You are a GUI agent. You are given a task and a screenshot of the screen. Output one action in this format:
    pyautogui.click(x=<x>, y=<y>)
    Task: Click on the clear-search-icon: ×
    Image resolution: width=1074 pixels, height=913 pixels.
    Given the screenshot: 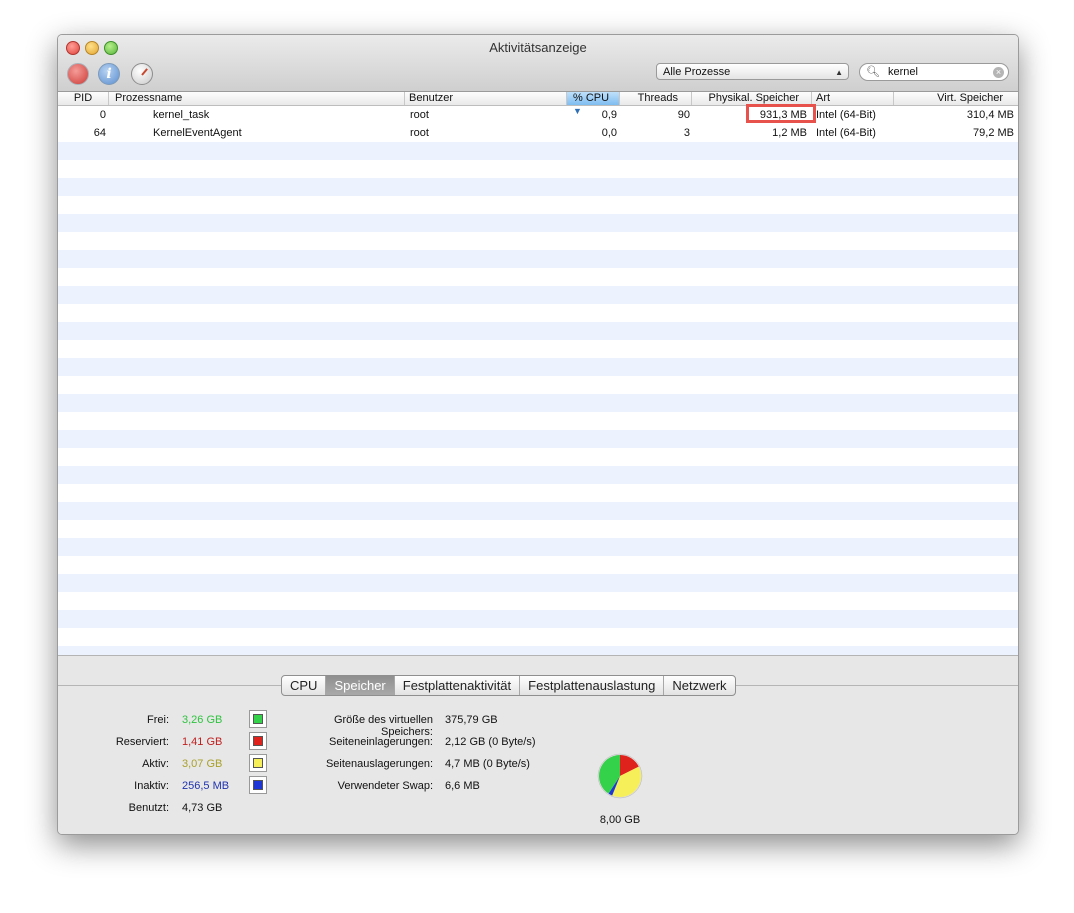 What is the action you would take?
    pyautogui.click(x=998, y=72)
    